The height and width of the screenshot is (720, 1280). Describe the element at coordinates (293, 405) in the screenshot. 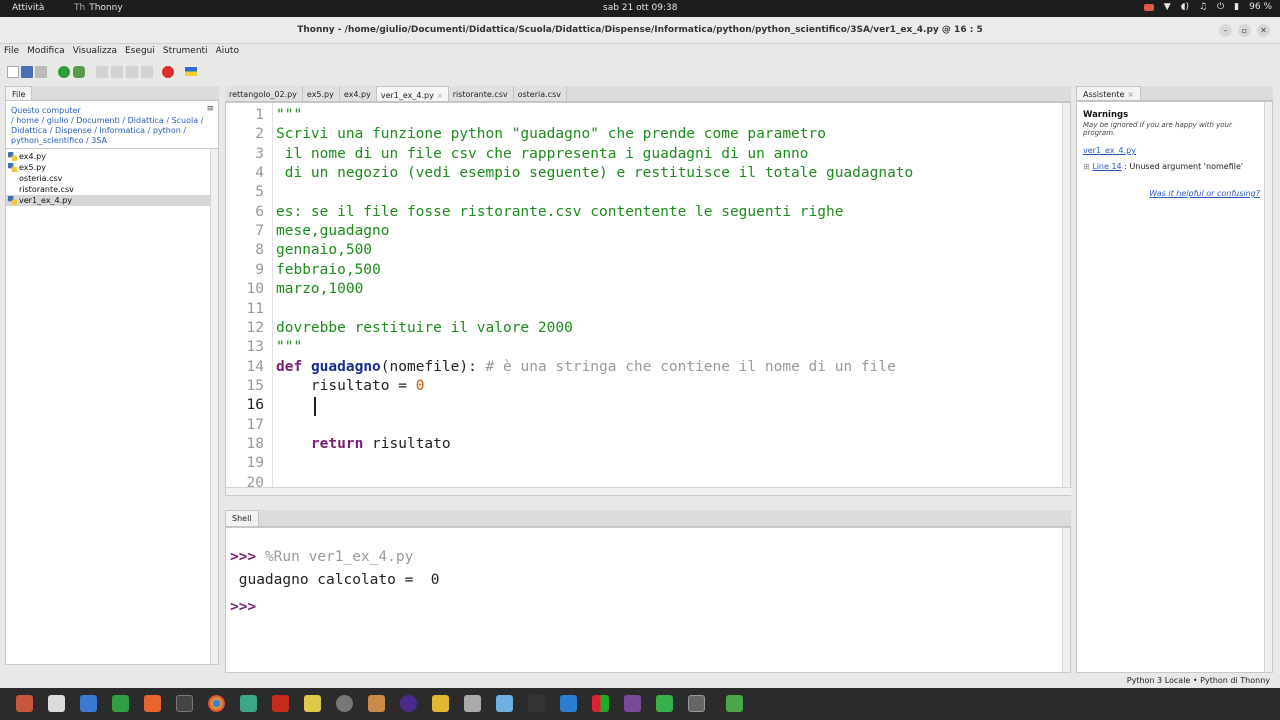

I see `code-line` at that location.